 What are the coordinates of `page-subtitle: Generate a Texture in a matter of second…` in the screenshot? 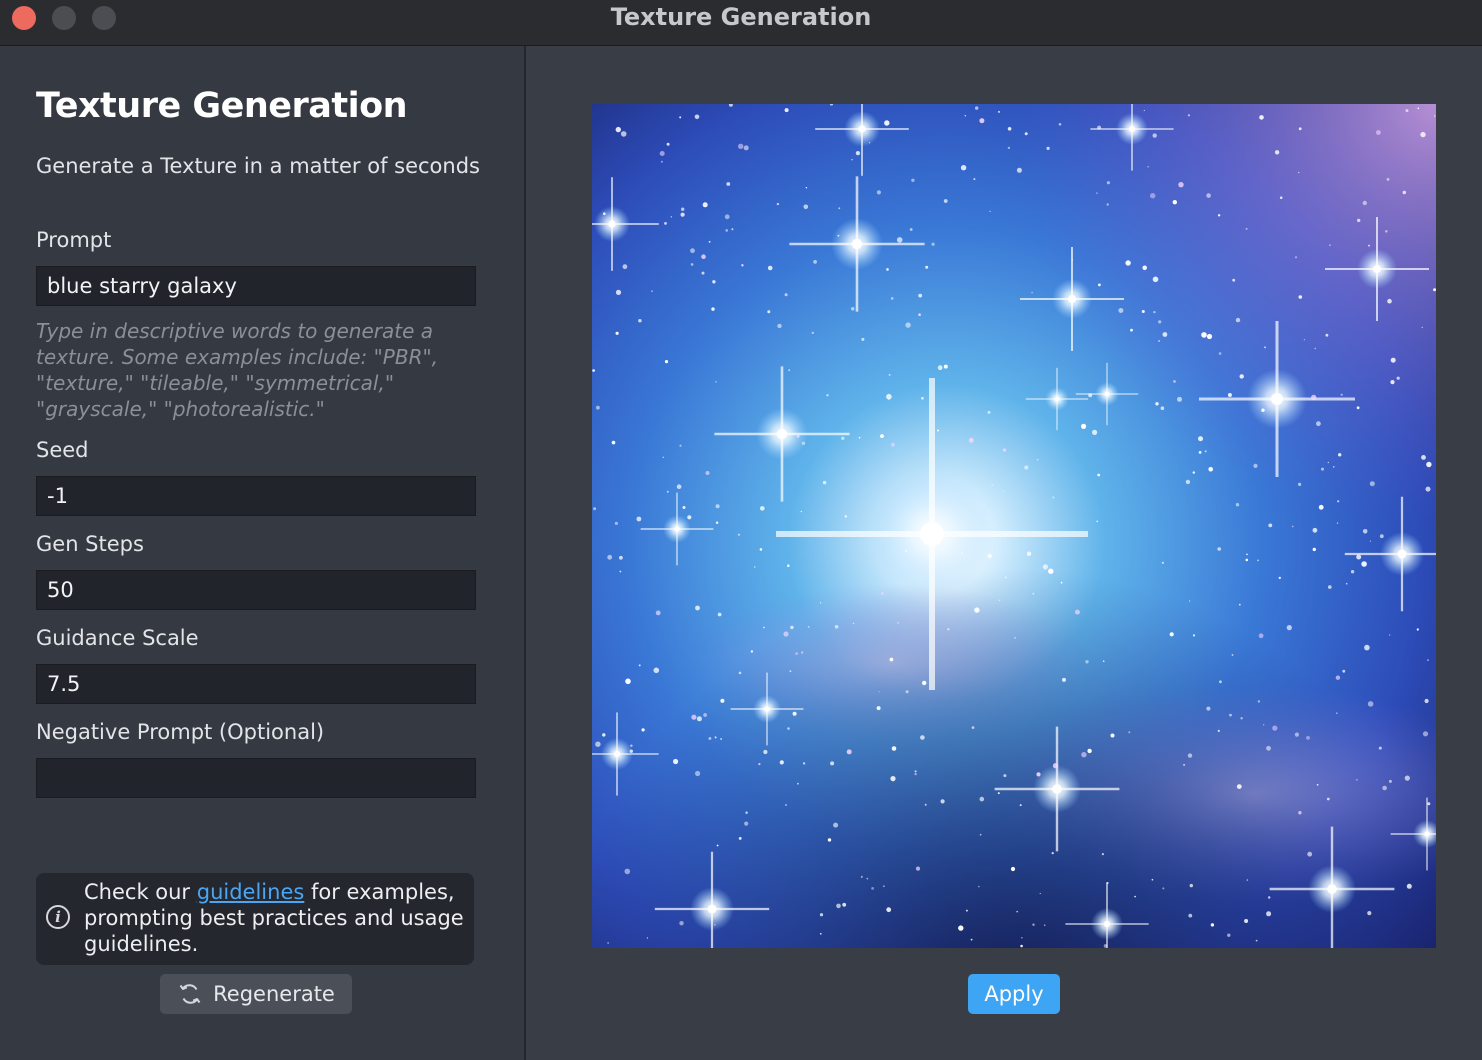 It's located at (258, 166).